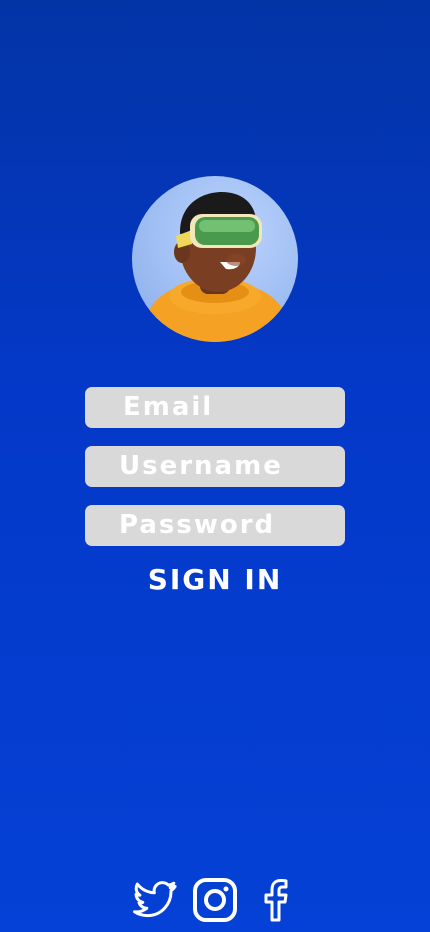  What do you see at coordinates (197, 525) in the screenshot?
I see `password-placeholder: Password` at bounding box center [197, 525].